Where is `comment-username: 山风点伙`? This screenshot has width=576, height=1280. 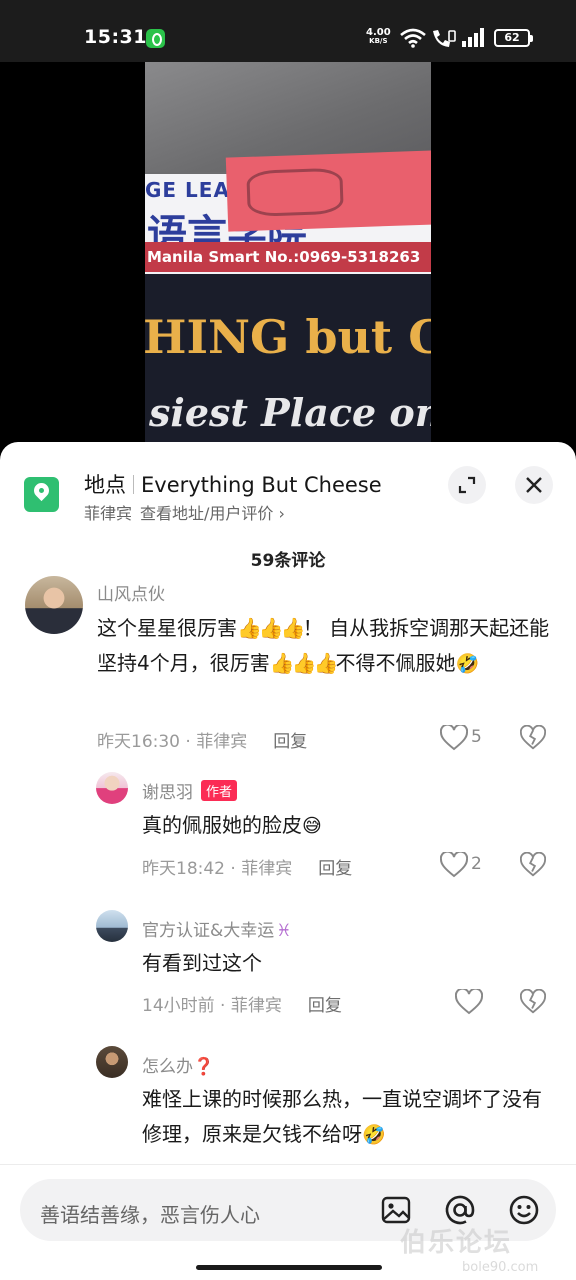 comment-username: 山风点伙 is located at coordinates (131, 592).